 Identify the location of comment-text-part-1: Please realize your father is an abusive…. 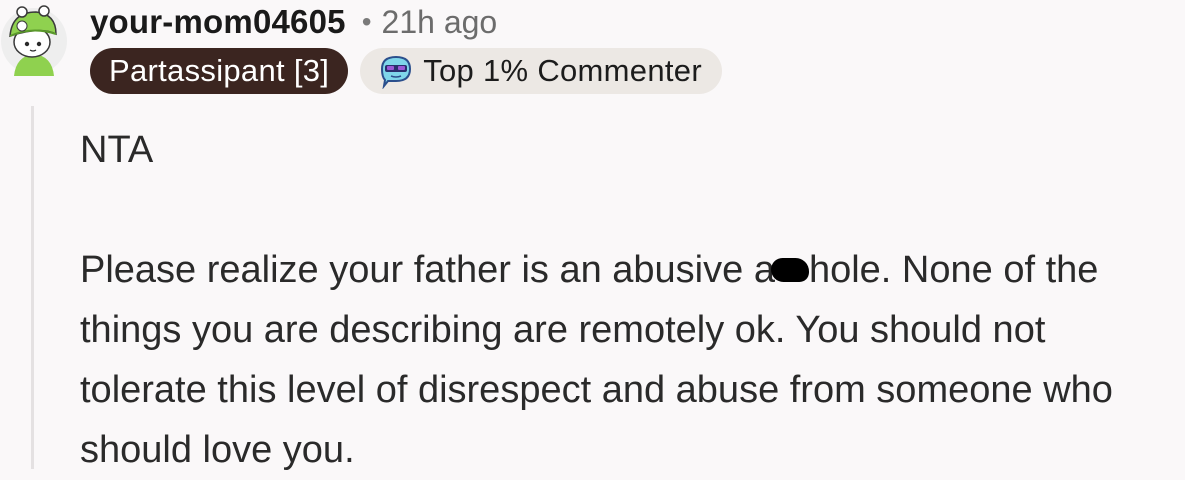
(427, 270).